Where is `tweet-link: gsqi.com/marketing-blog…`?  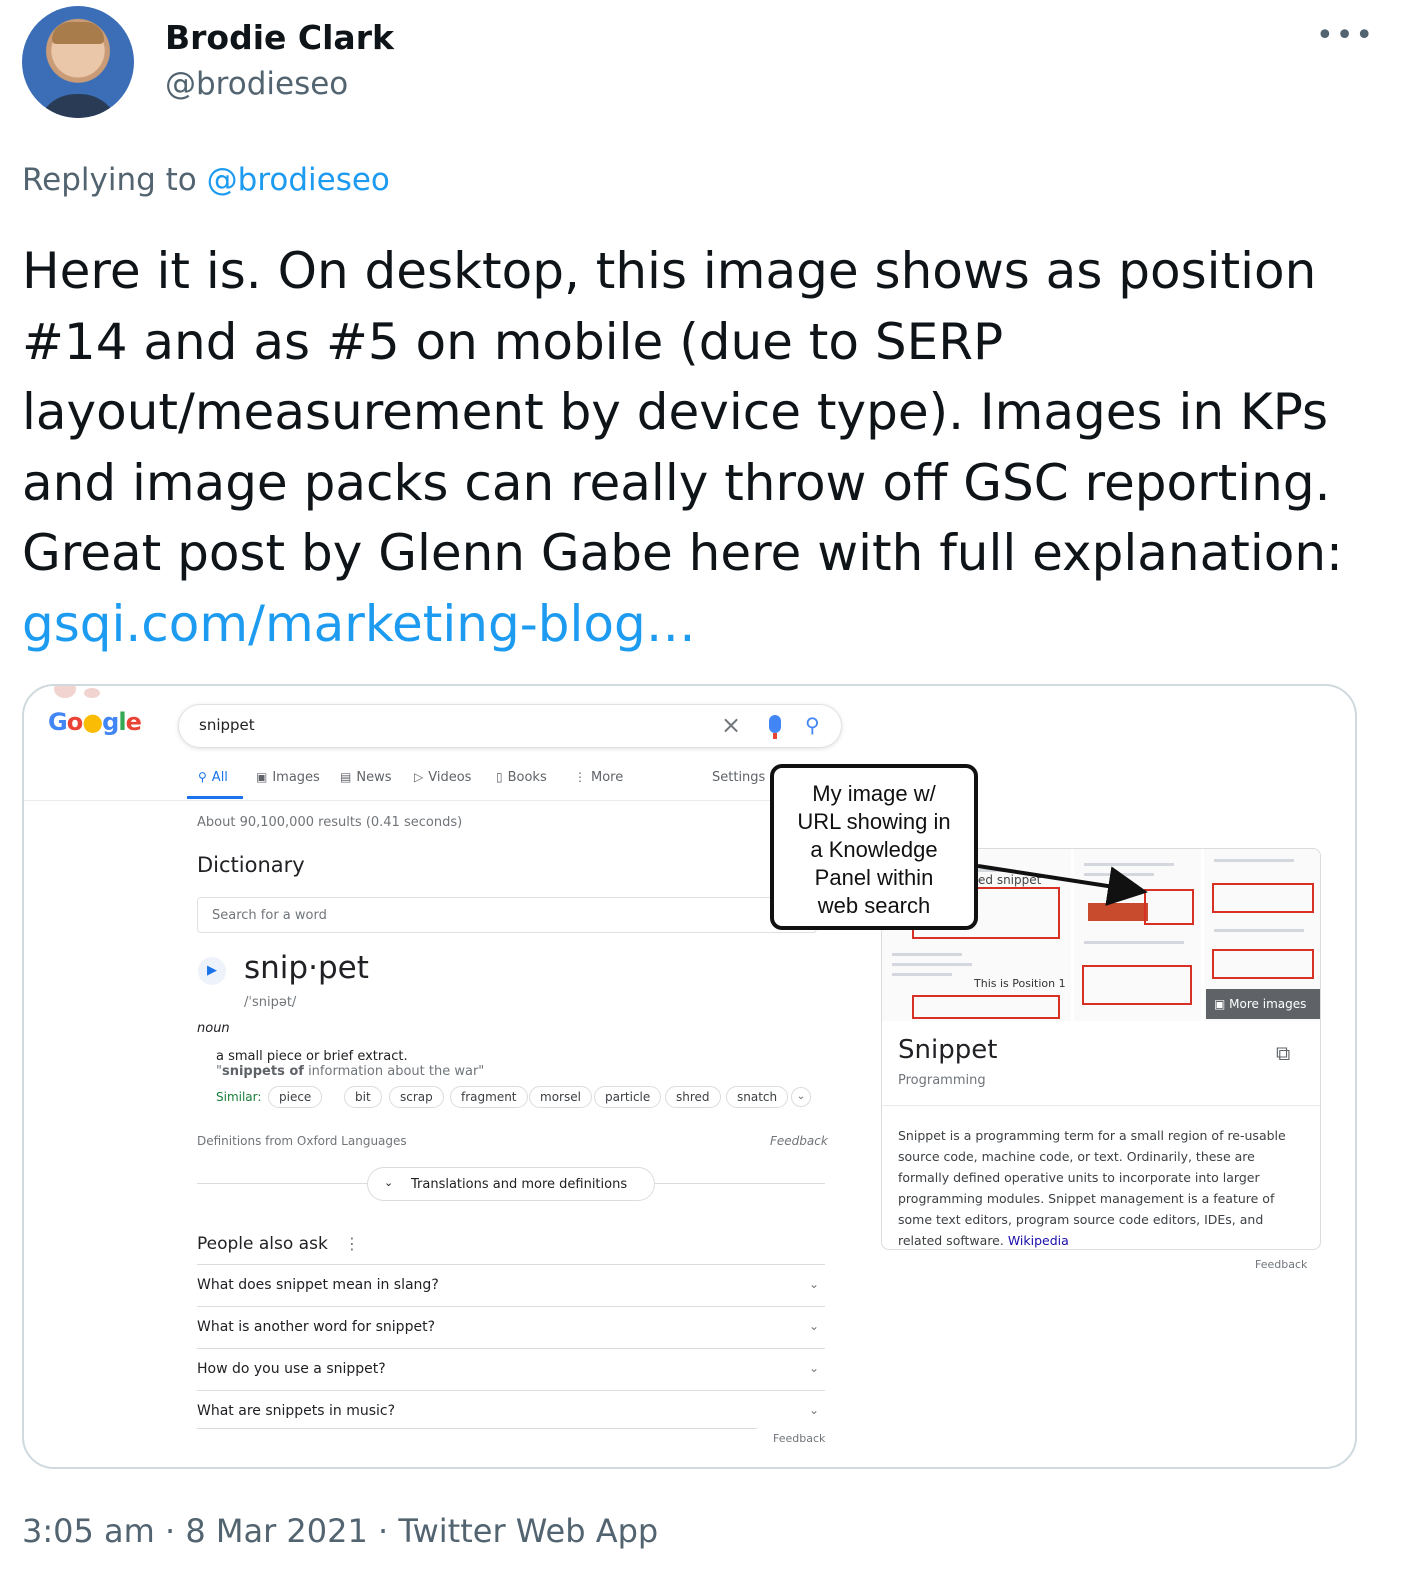 tweet-link: gsqi.com/marketing-blog… is located at coordinates (359, 624).